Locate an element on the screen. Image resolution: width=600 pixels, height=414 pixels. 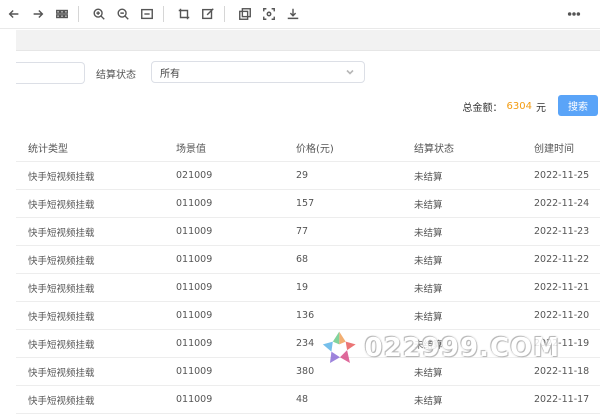
settlement-status-label: 结算状态 is located at coordinates (116, 75).